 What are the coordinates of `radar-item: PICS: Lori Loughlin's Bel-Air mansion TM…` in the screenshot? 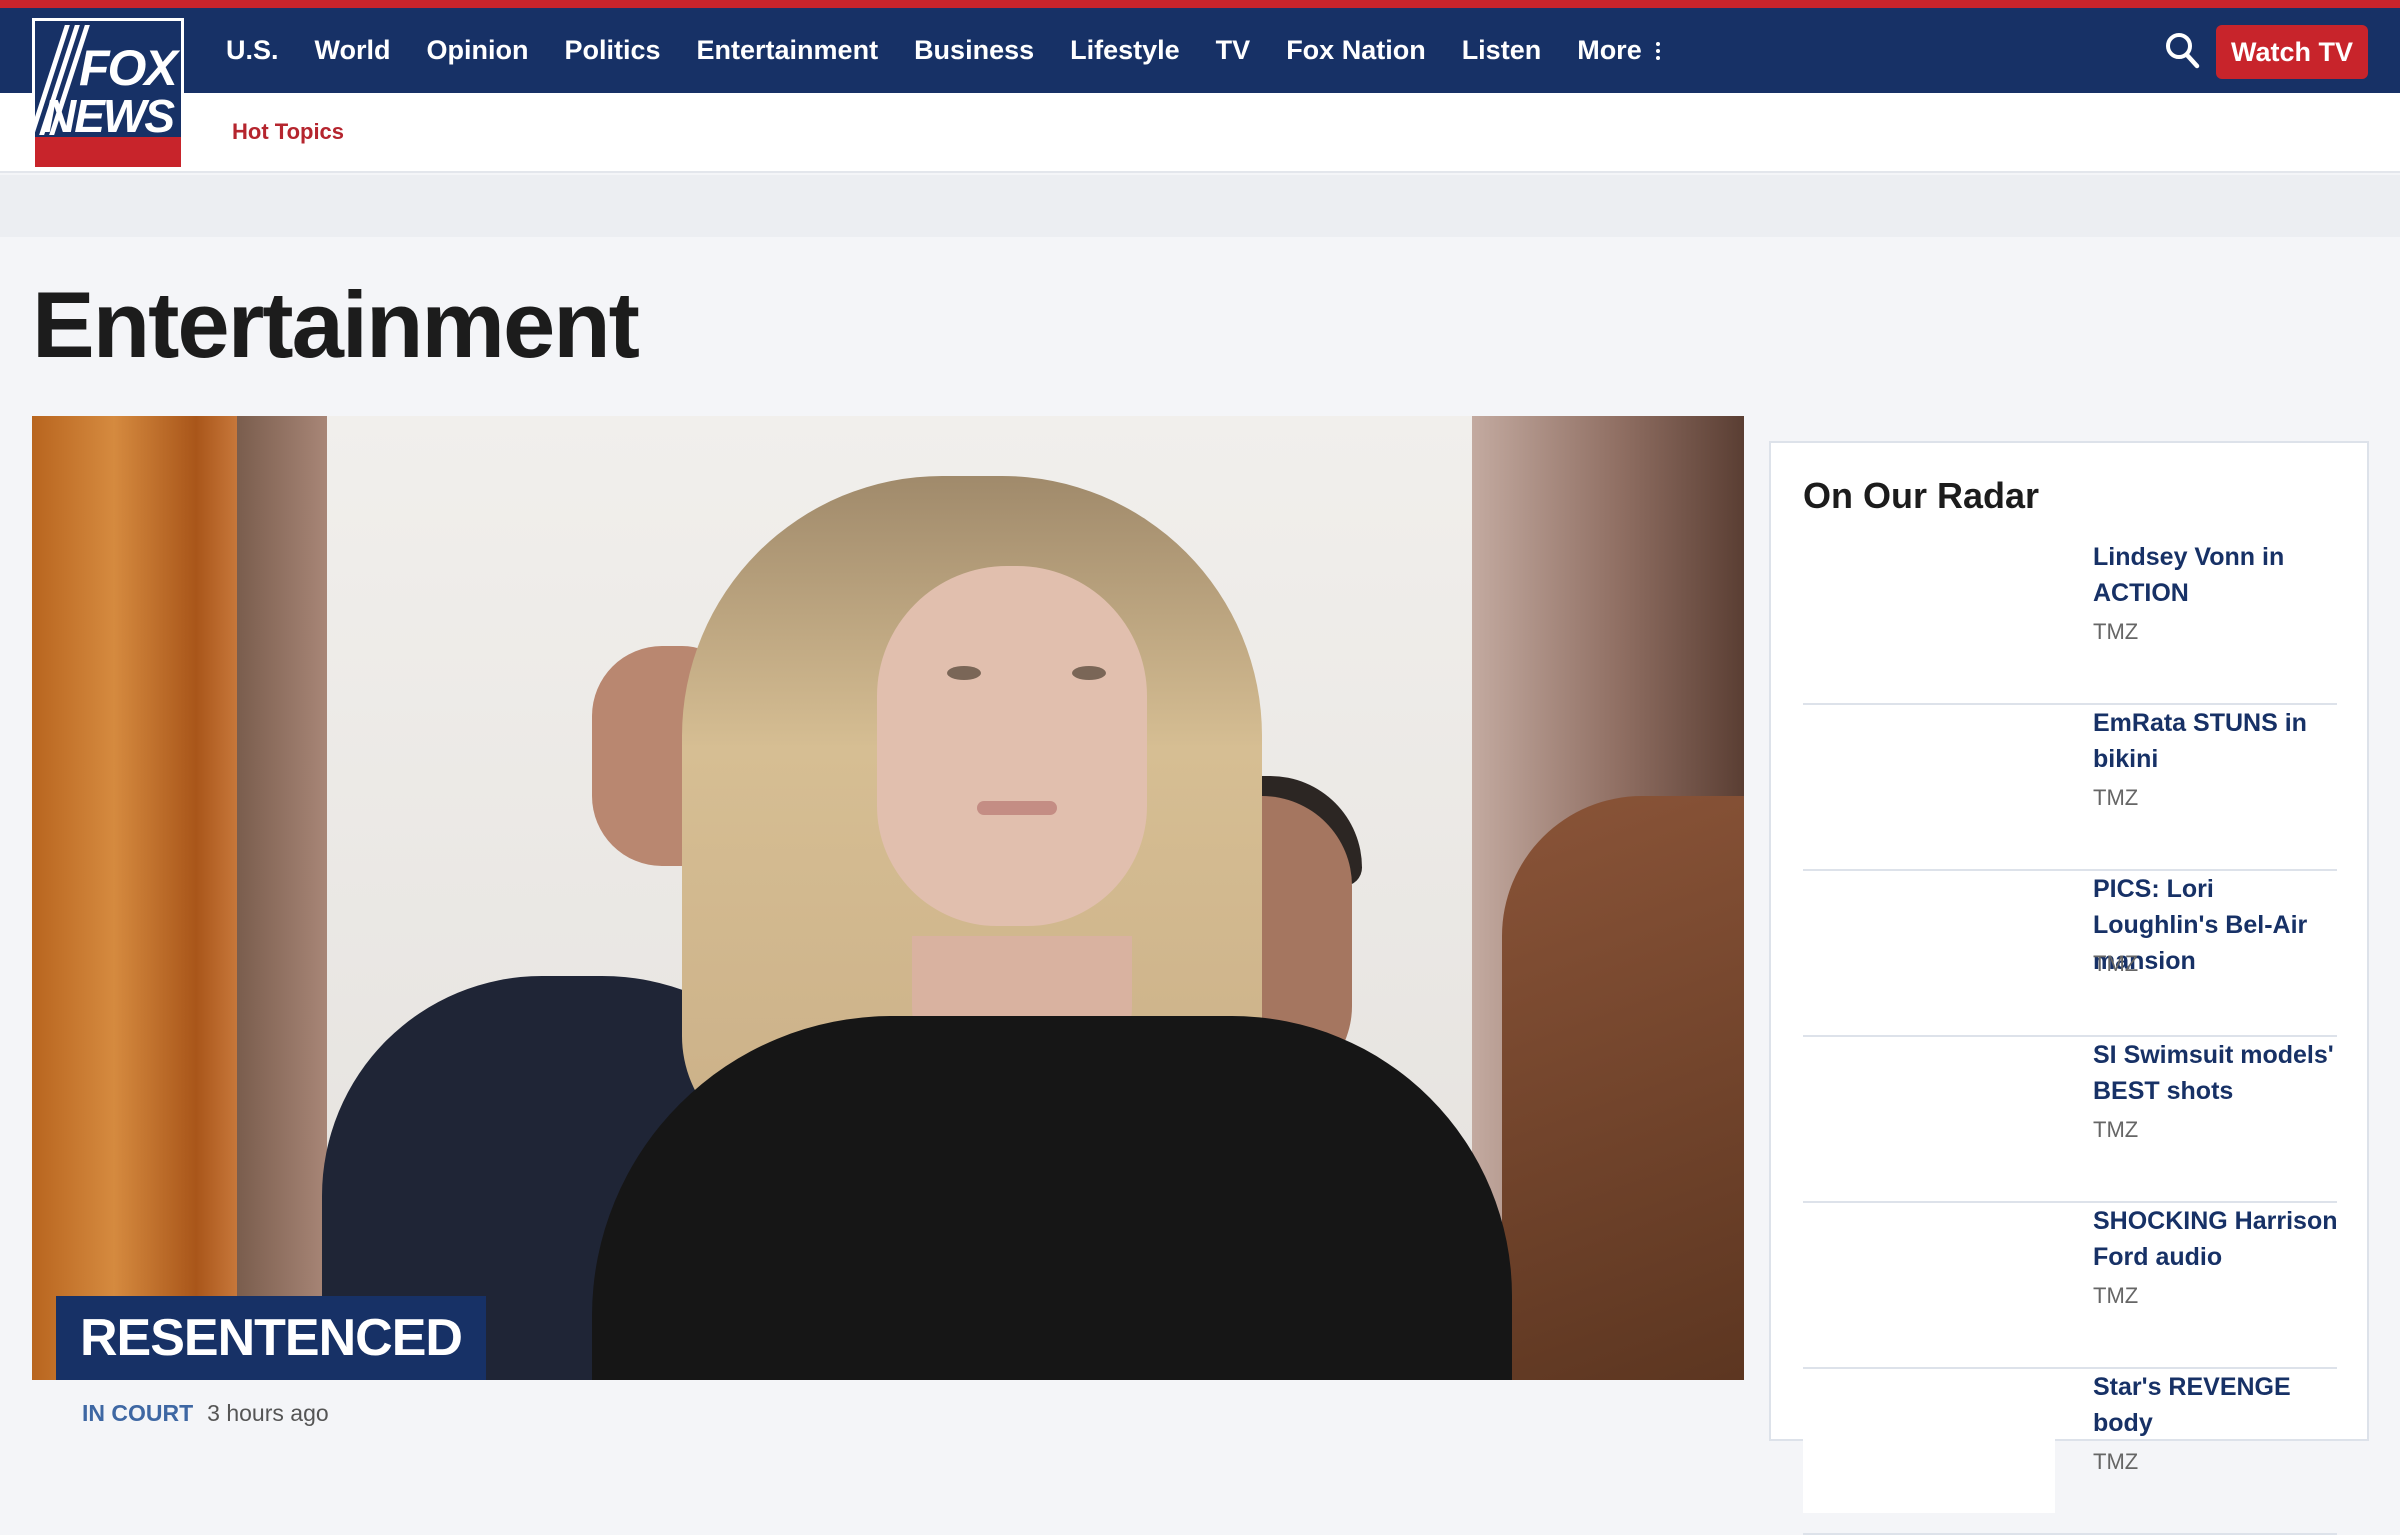 It's located at (2070, 954).